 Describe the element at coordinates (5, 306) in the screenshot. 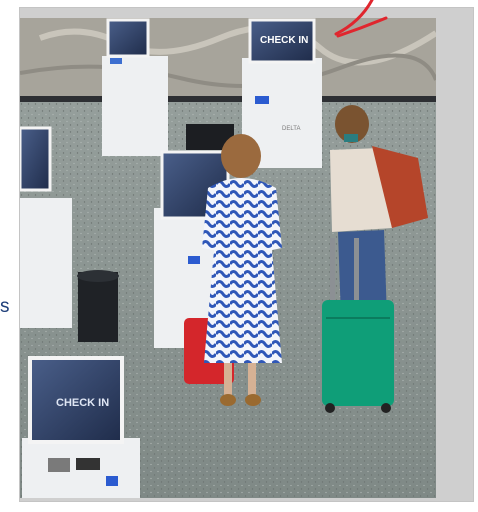

I see `cropped-side-text: s` at that location.